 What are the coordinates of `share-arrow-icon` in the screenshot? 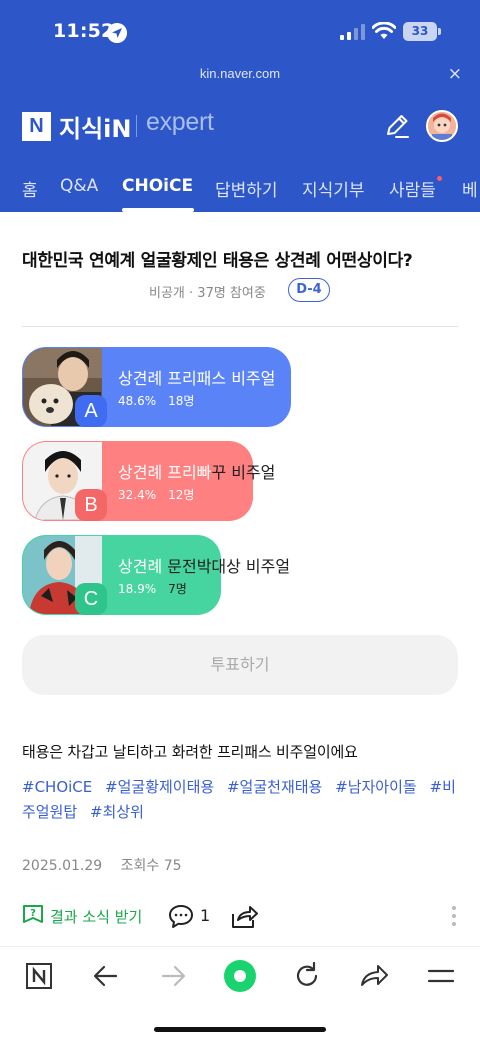 It's located at (374, 976).